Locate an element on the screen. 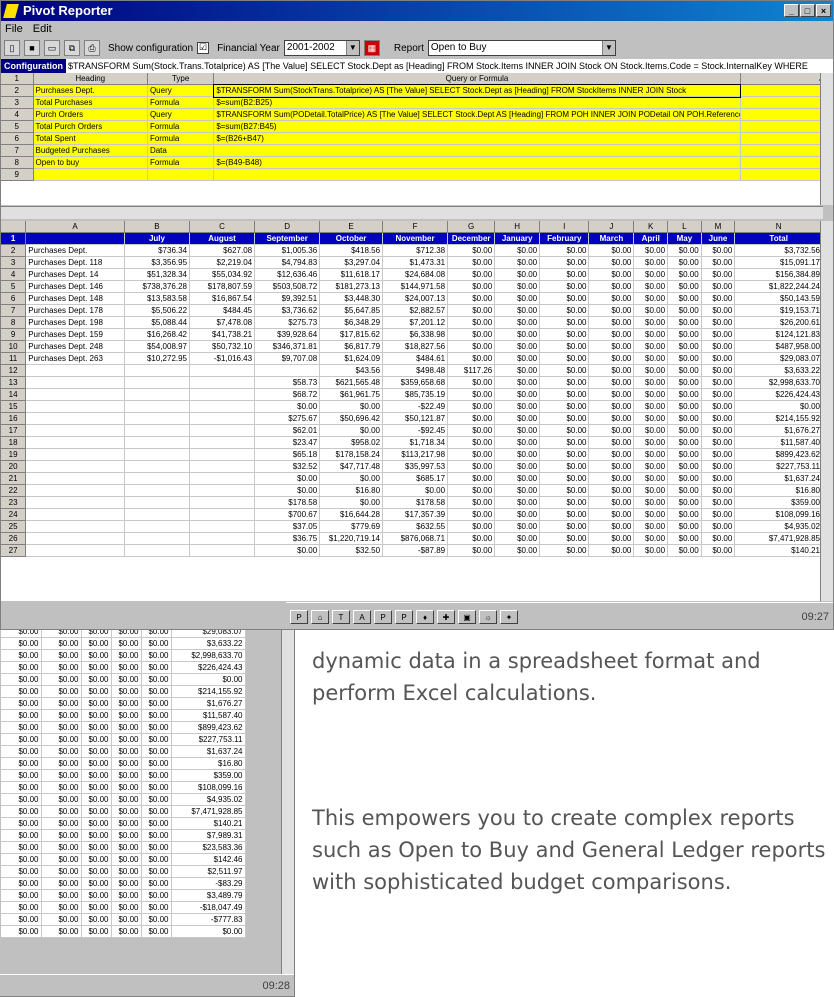 This screenshot has height=997, width=834. row-number: 18 is located at coordinates (14, 442).